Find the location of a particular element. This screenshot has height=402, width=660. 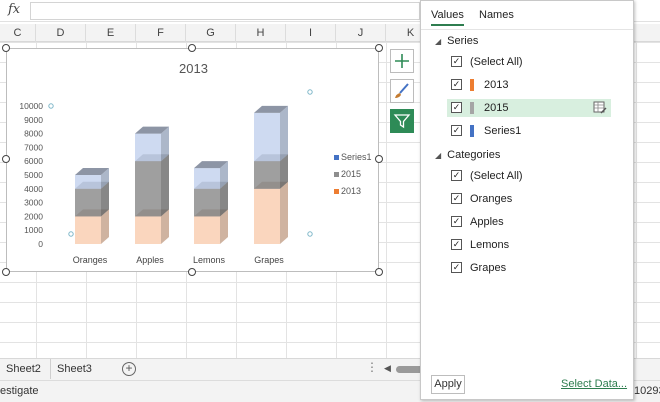

y-tick-label: 8000 is located at coordinates (33, 134).